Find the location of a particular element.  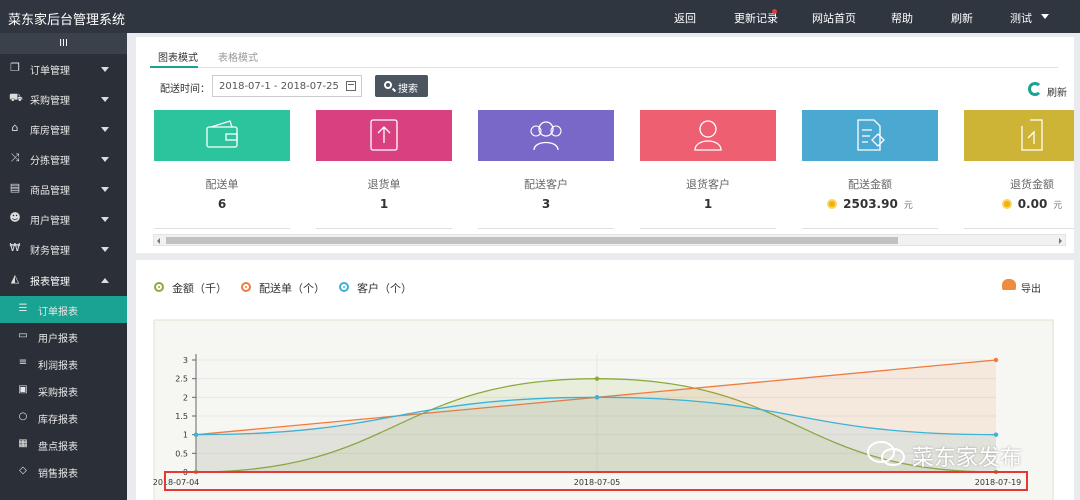

users-icon: ☻ is located at coordinates (15, 217).